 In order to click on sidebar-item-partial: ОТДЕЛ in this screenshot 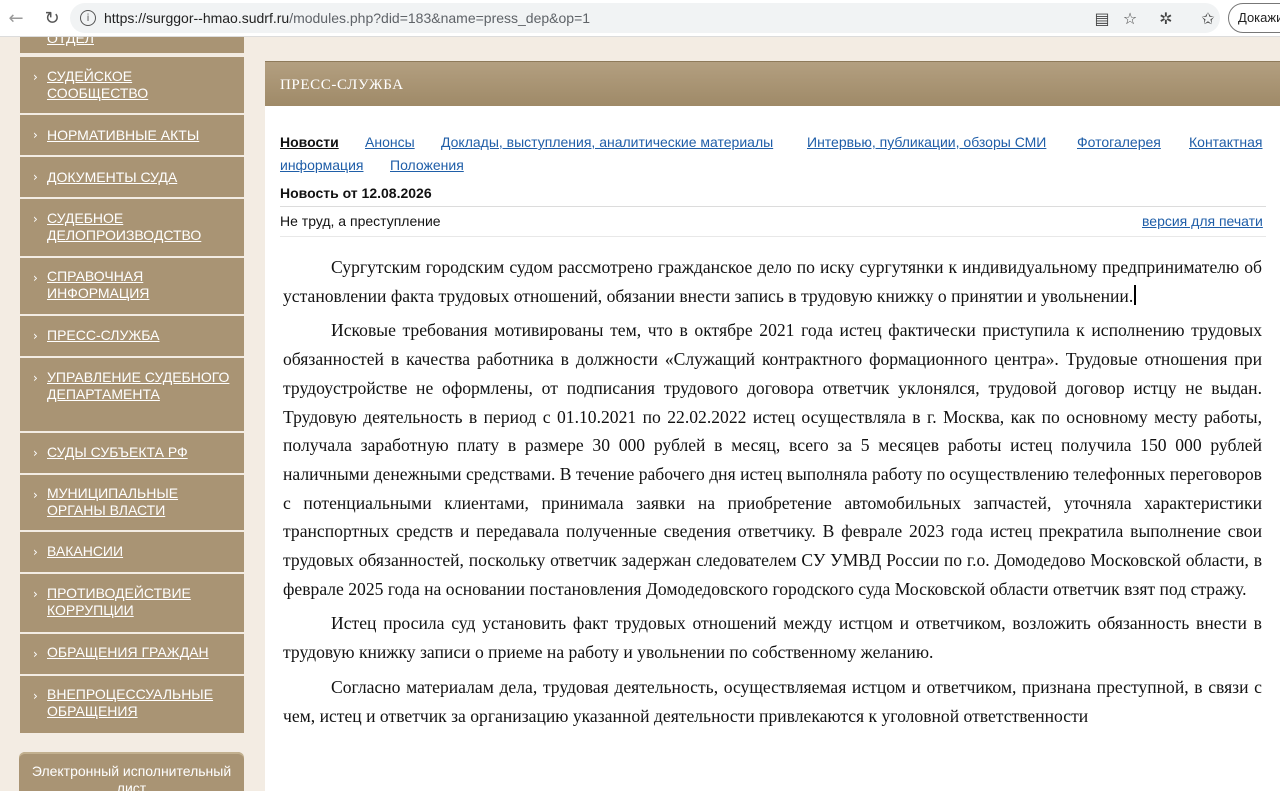, I will do `click(132, 45)`.